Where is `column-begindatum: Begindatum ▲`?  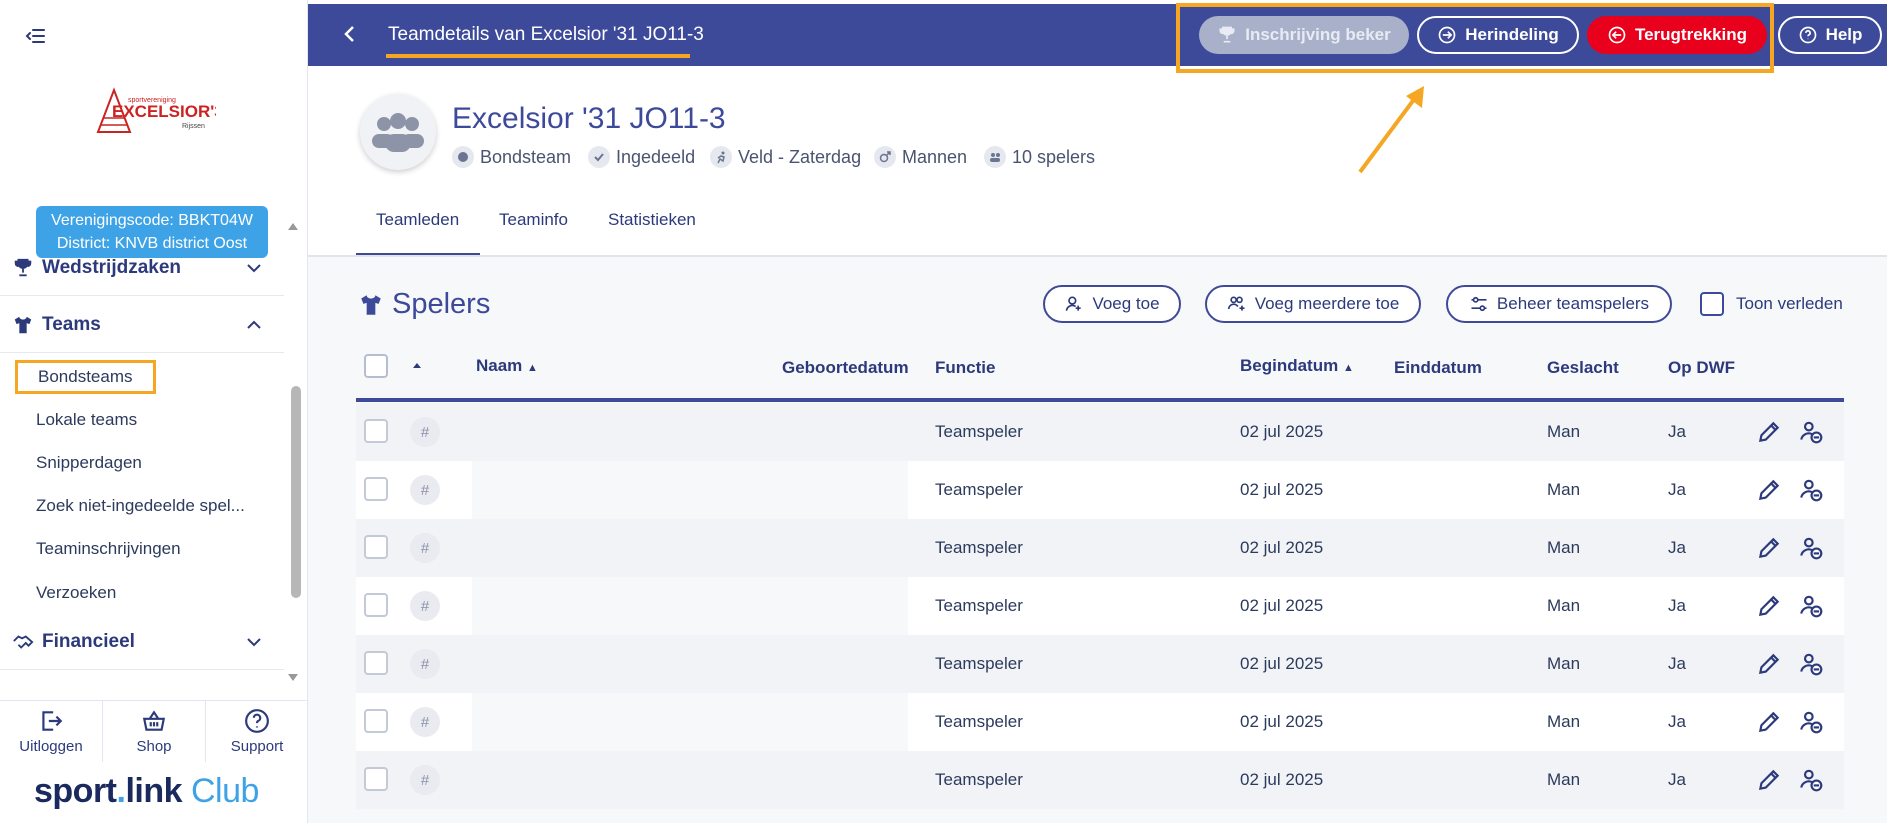
column-begindatum: Begindatum ▲ is located at coordinates (1297, 366).